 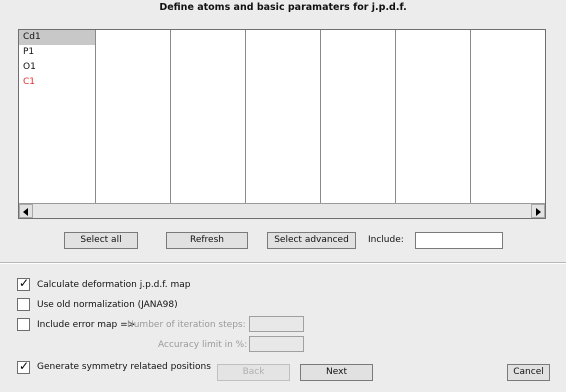 I want to click on calc-deformation-label: Calculate deformation j.p.d.f. map, so click(x=114, y=285).